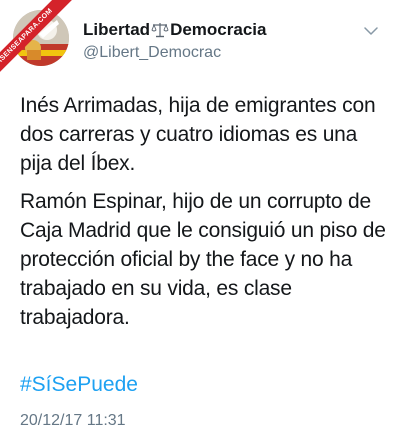  I want to click on chevron-down-icon, so click(371, 31).